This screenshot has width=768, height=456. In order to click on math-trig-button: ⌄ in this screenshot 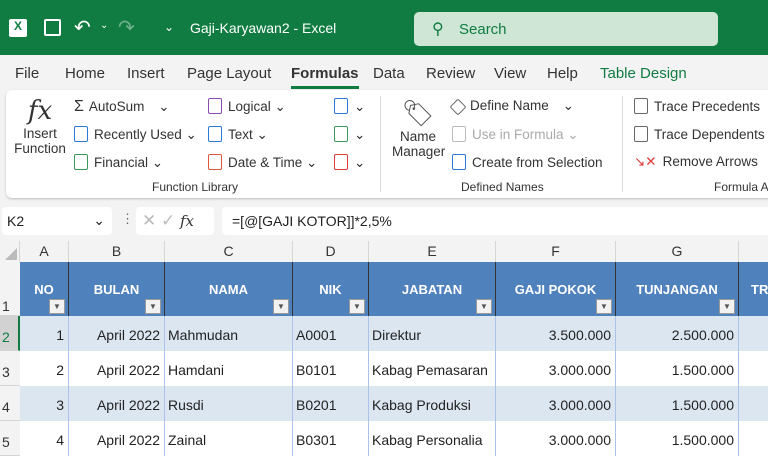, I will do `click(349, 134)`.